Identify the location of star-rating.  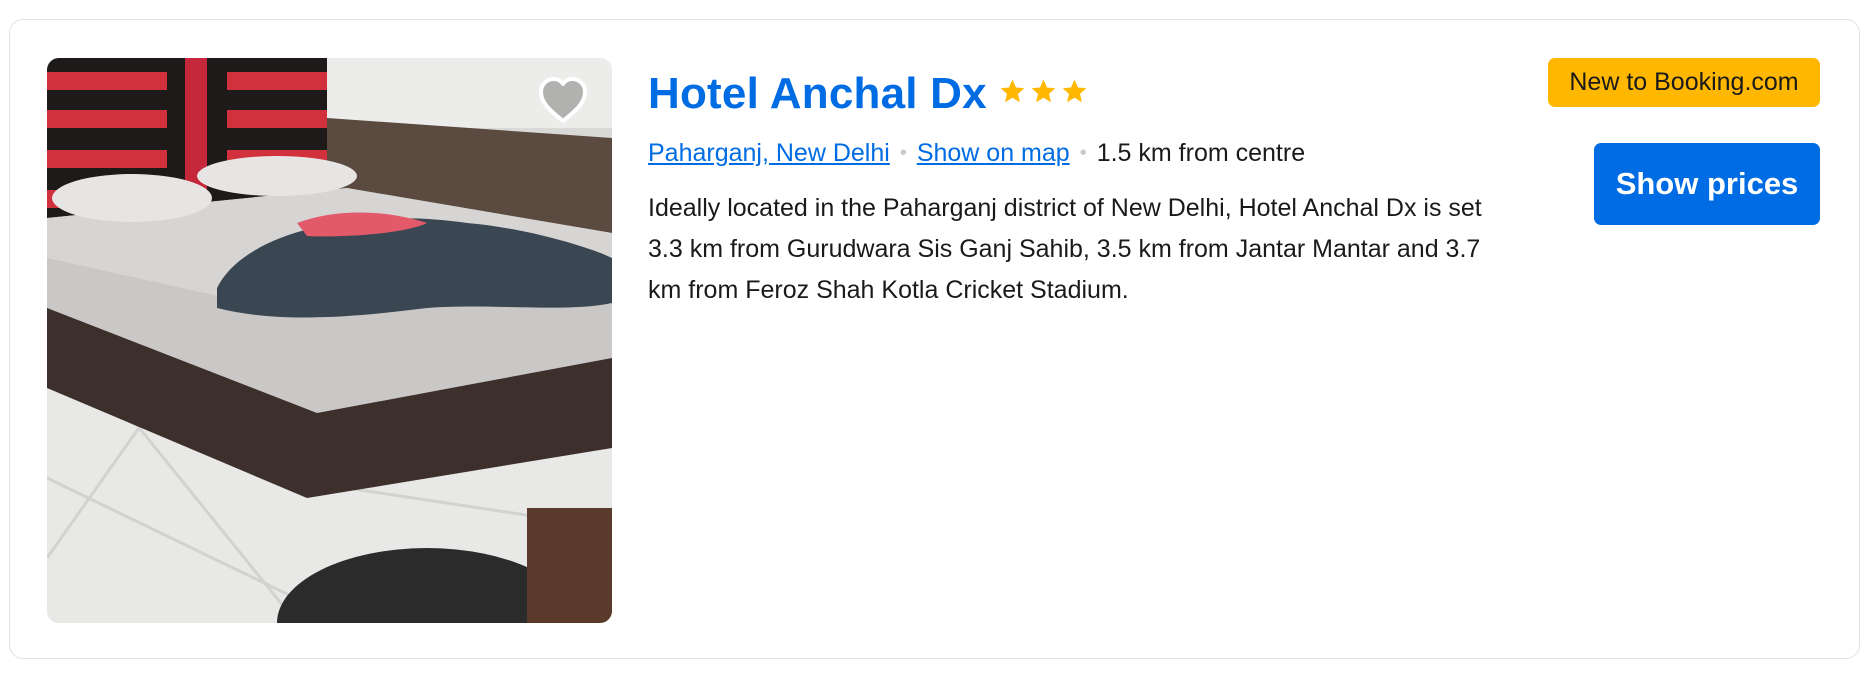
(1043, 91).